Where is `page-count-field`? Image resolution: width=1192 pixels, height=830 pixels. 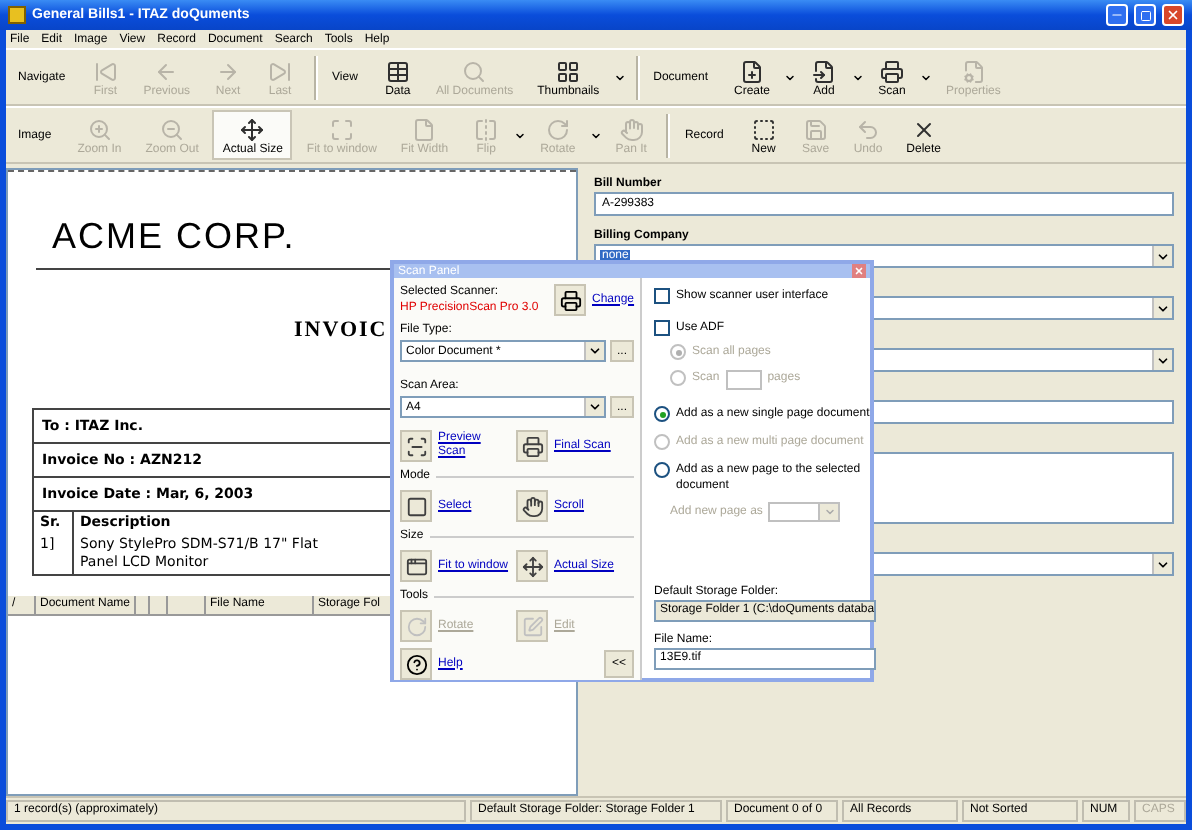 page-count-field is located at coordinates (743, 380).